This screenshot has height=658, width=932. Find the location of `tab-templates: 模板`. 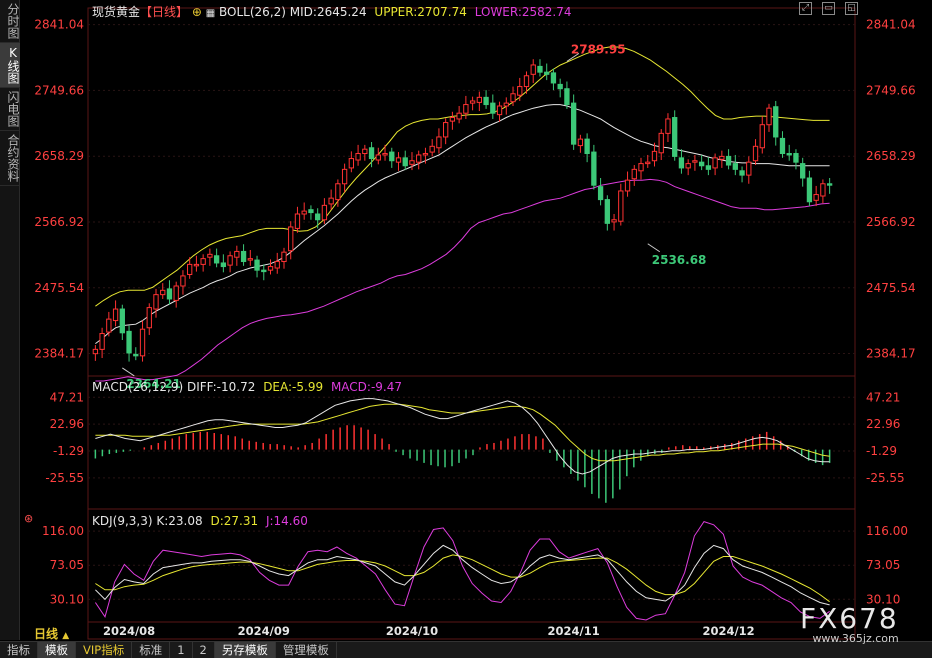

tab-templates: 模板 is located at coordinates (57, 650).